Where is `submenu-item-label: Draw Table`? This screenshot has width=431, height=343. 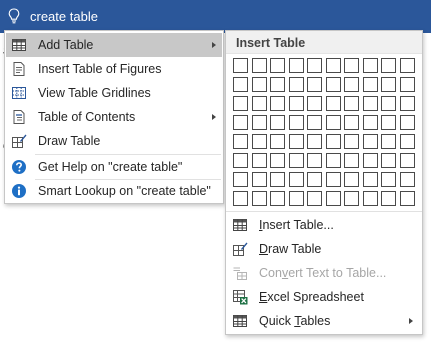
submenu-item-label: Draw Table is located at coordinates (290, 249).